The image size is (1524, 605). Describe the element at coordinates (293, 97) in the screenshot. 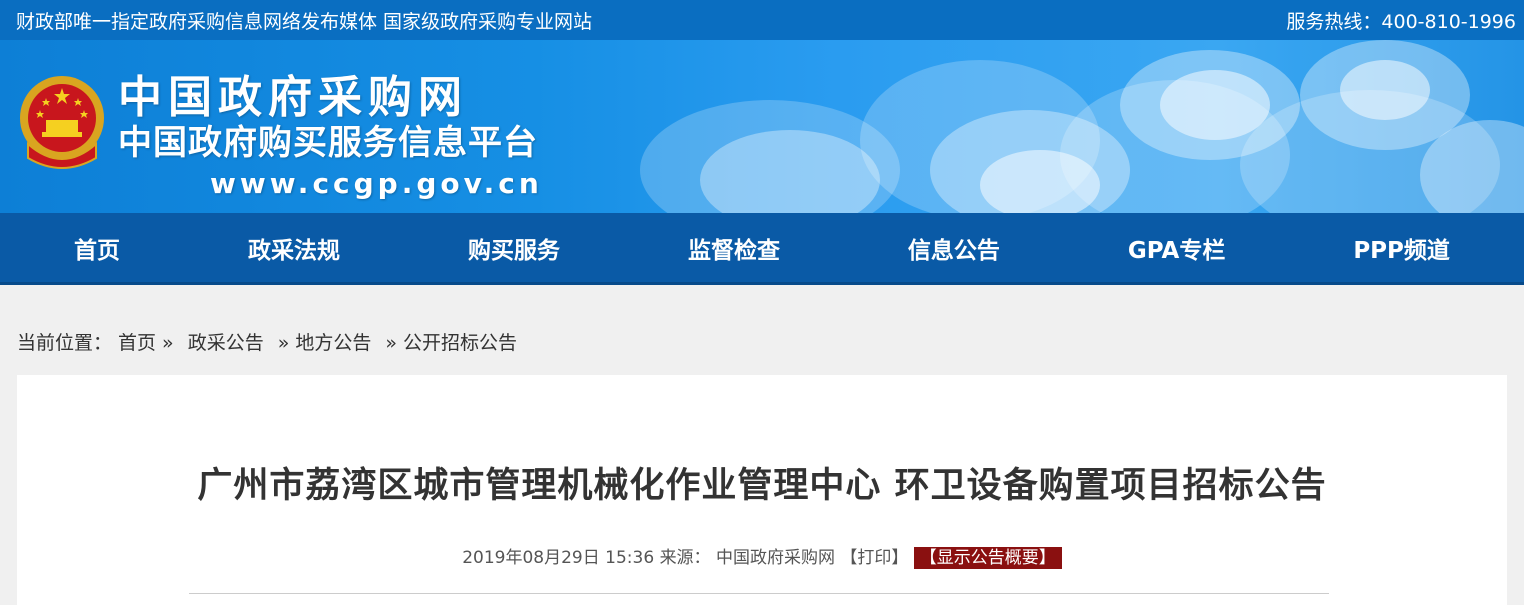

I see `site-title: 中国政府采购网` at that location.